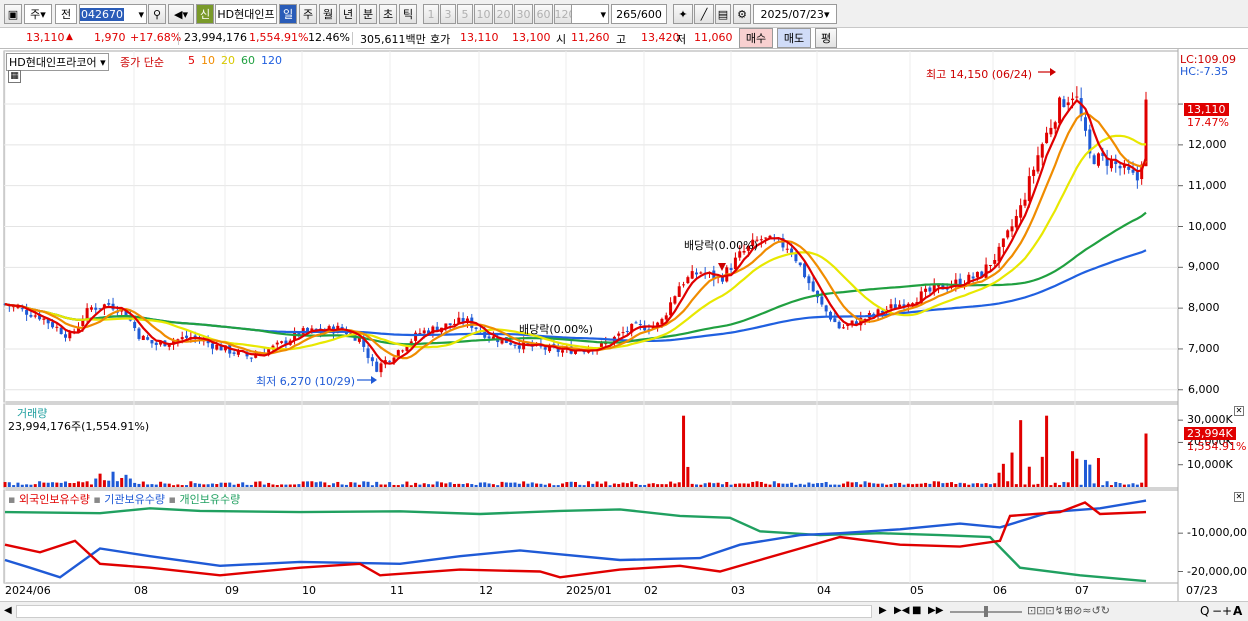 Image resolution: width=1248 pixels, height=621 pixels. I want to click on ma-legend-5: 5, so click(191, 60).